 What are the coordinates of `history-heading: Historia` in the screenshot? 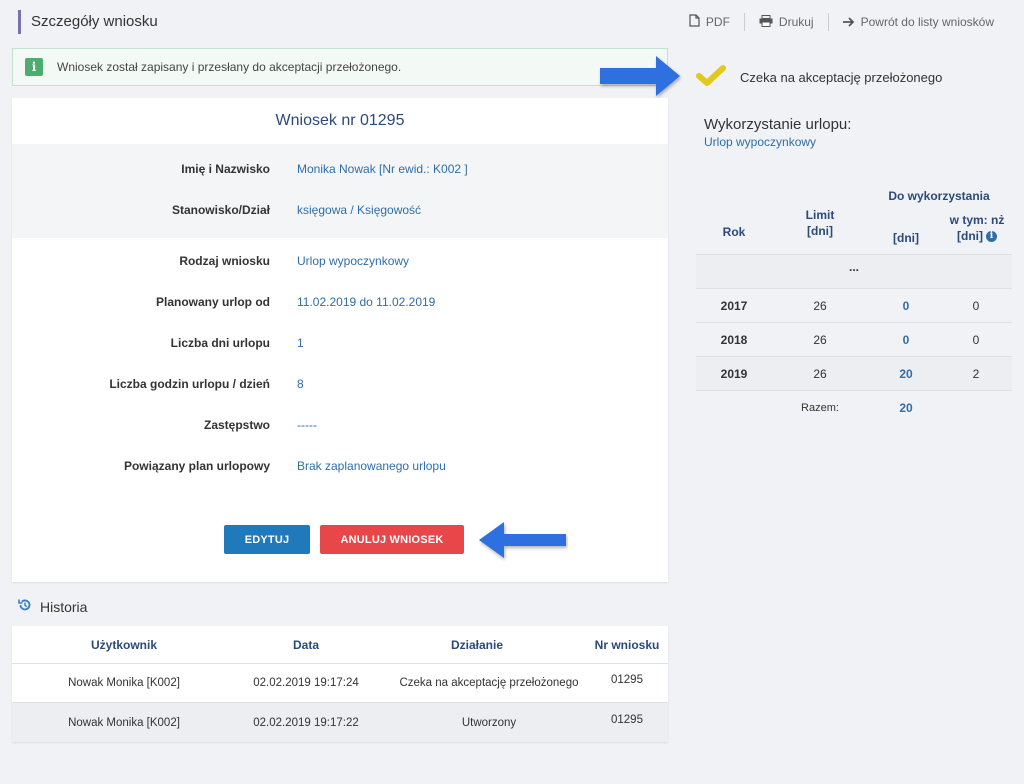 It's located at (52, 606).